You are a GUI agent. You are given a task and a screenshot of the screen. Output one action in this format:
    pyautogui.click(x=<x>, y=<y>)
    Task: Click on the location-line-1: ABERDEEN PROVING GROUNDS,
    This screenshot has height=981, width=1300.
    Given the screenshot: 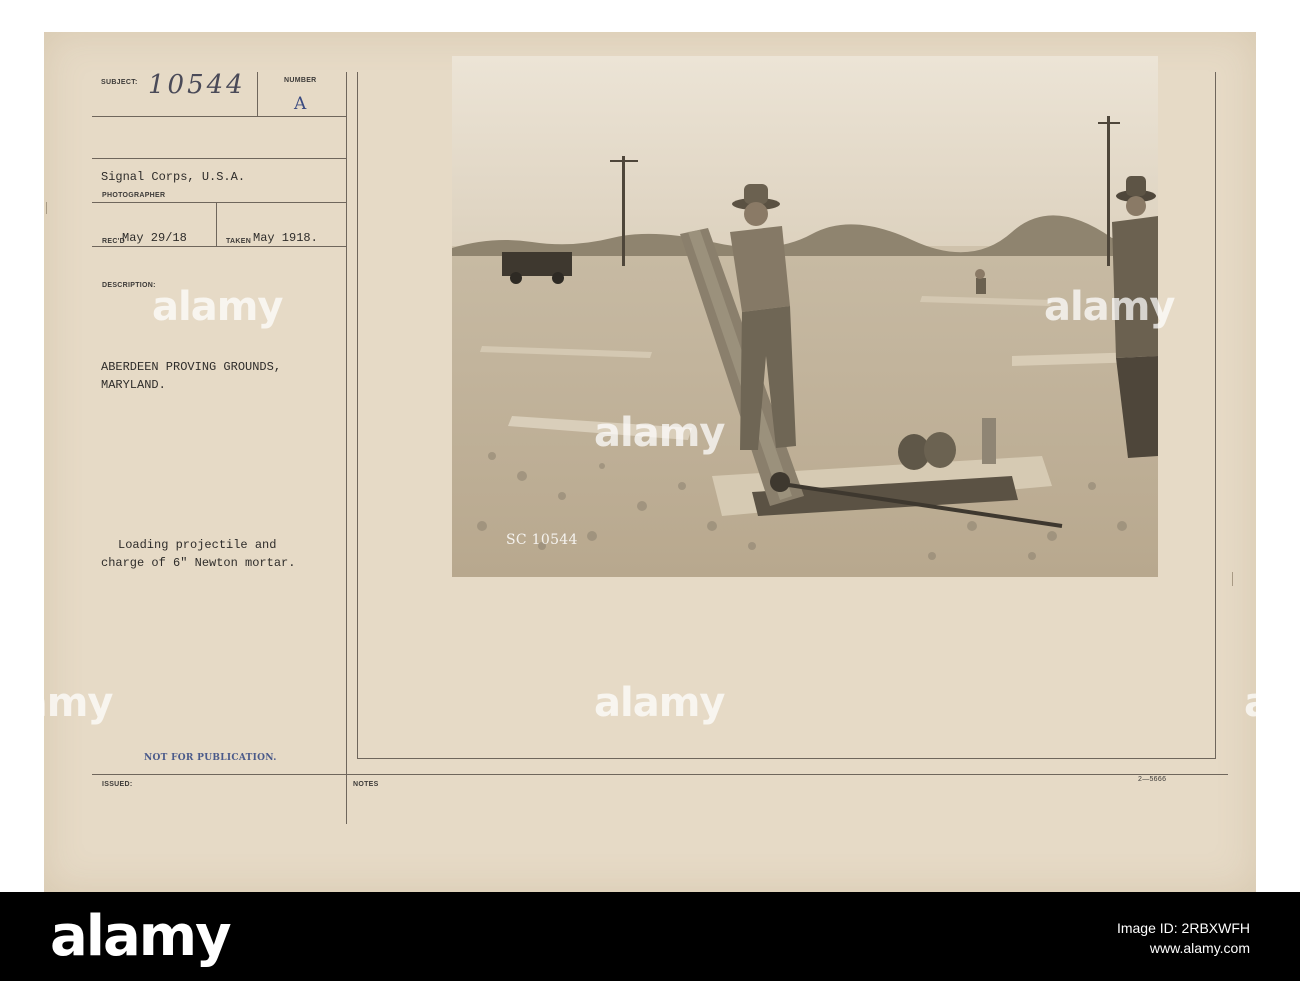 What is the action you would take?
    pyautogui.click(x=191, y=367)
    